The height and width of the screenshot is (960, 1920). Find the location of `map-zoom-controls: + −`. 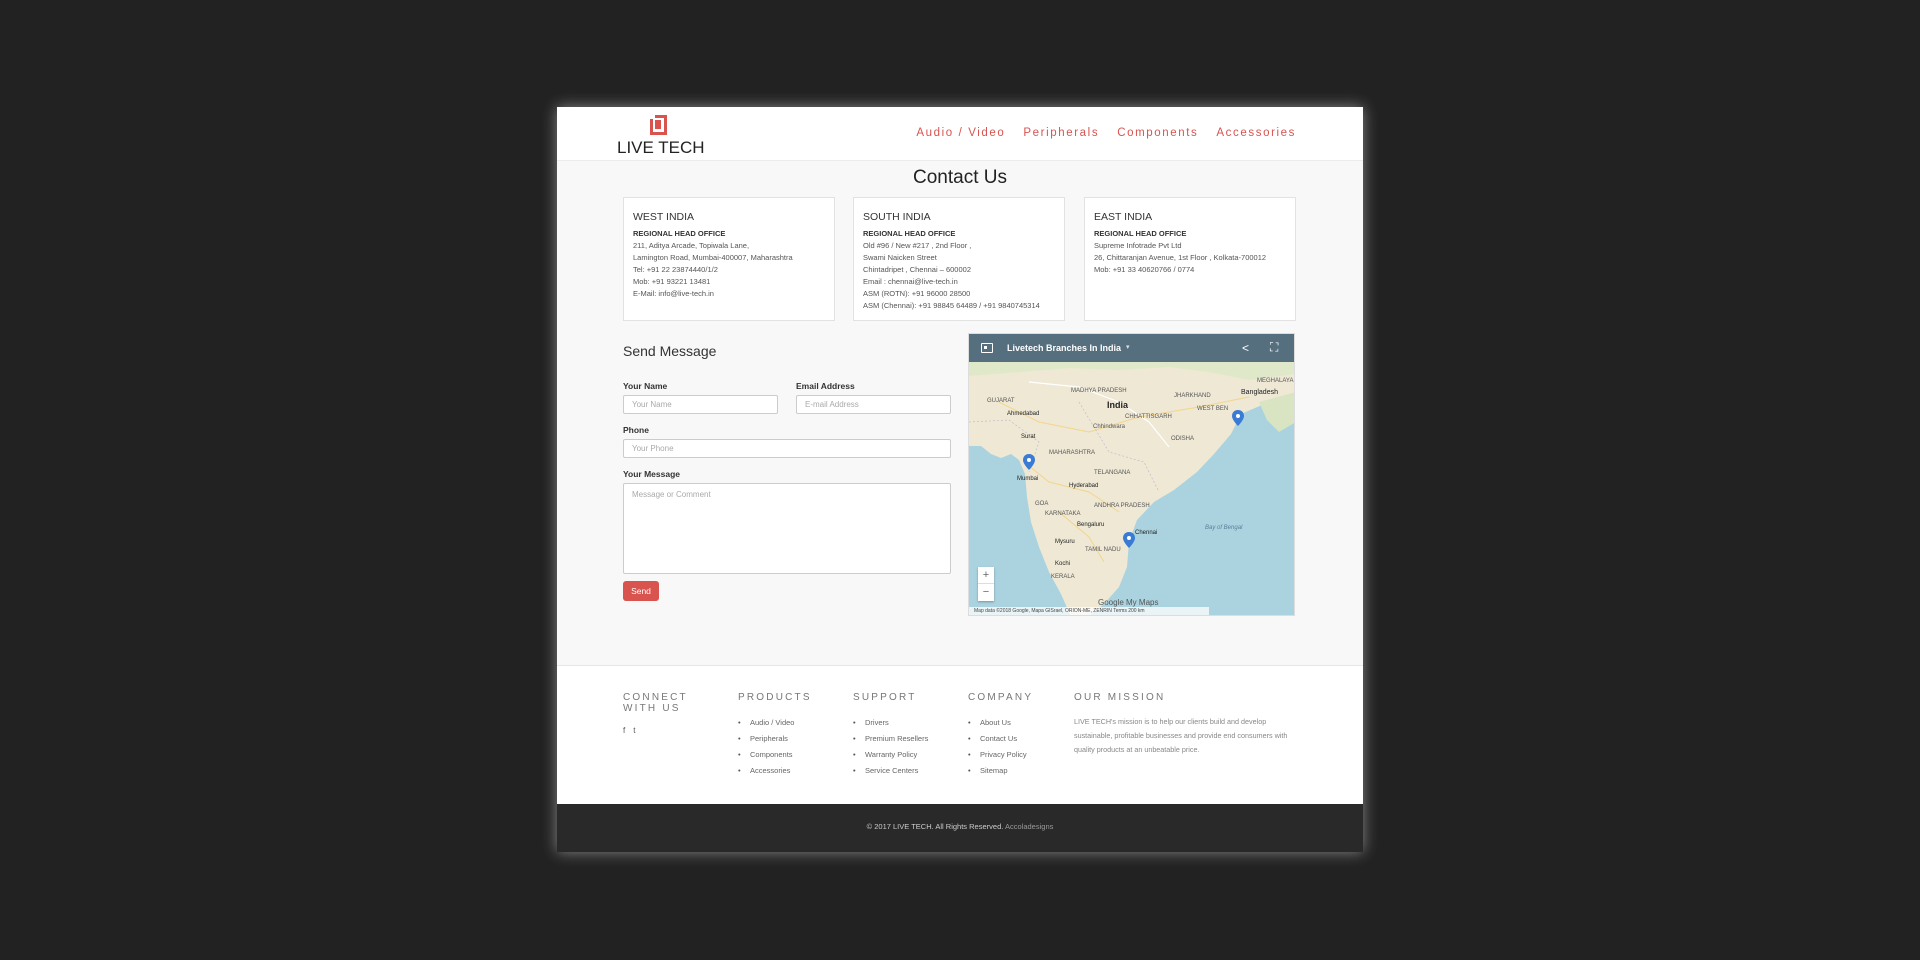

map-zoom-controls: + − is located at coordinates (986, 584).